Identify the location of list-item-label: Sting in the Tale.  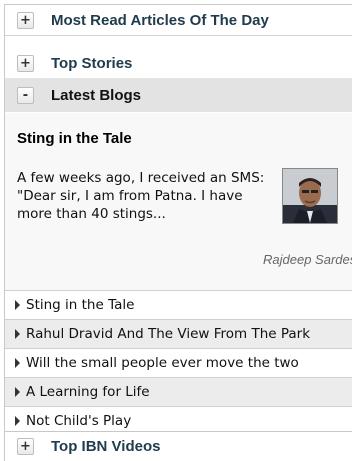
(80, 305).